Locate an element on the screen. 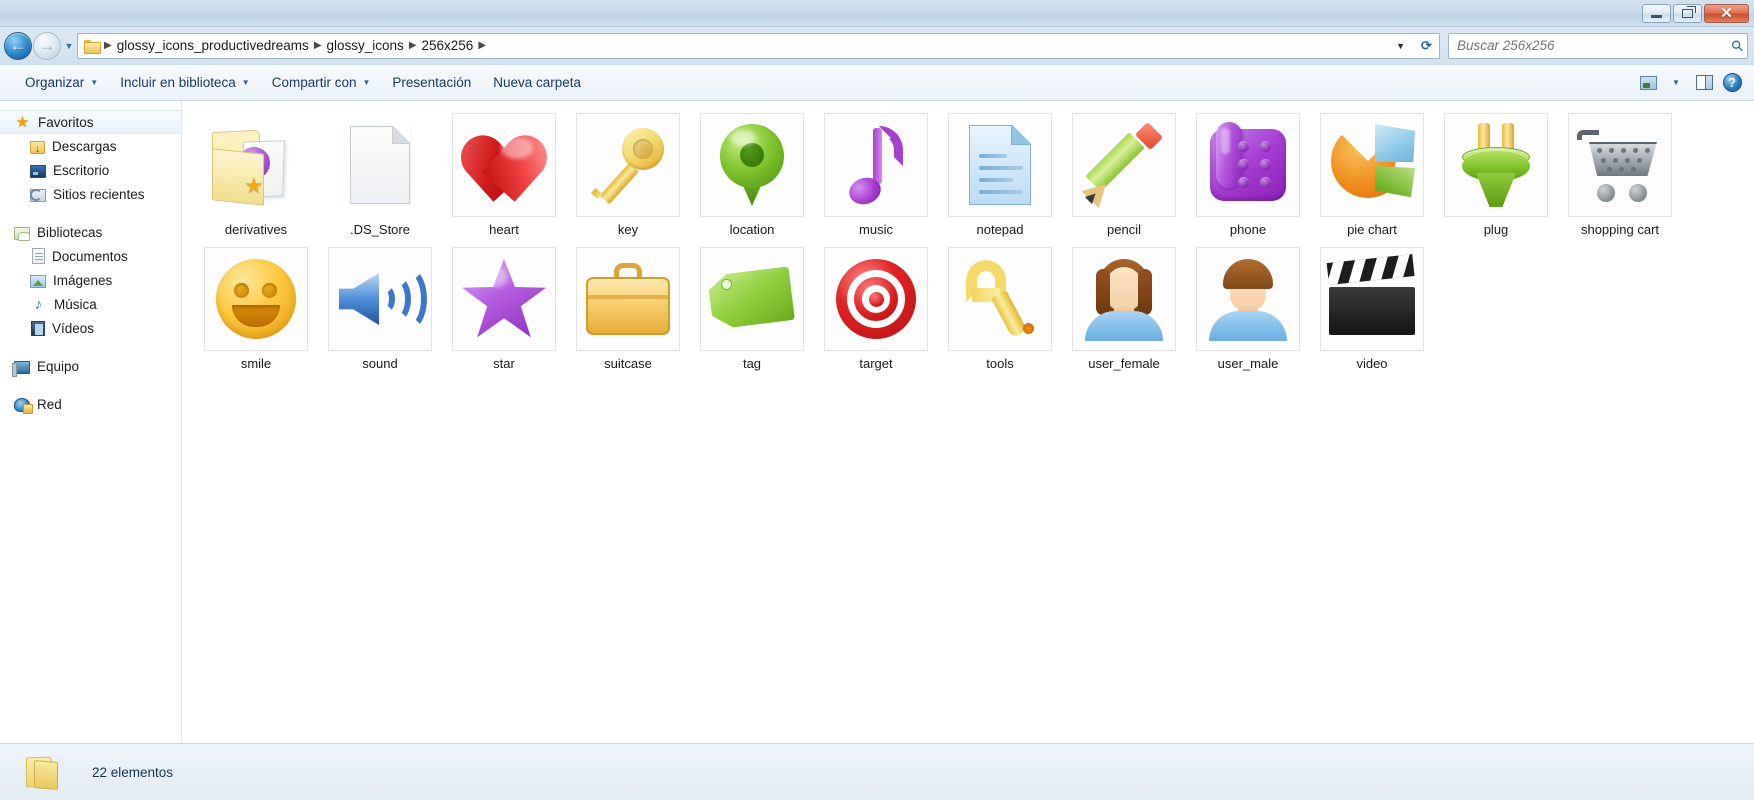 The width and height of the screenshot is (1754, 800). file-item: pencil is located at coordinates (1124, 180).